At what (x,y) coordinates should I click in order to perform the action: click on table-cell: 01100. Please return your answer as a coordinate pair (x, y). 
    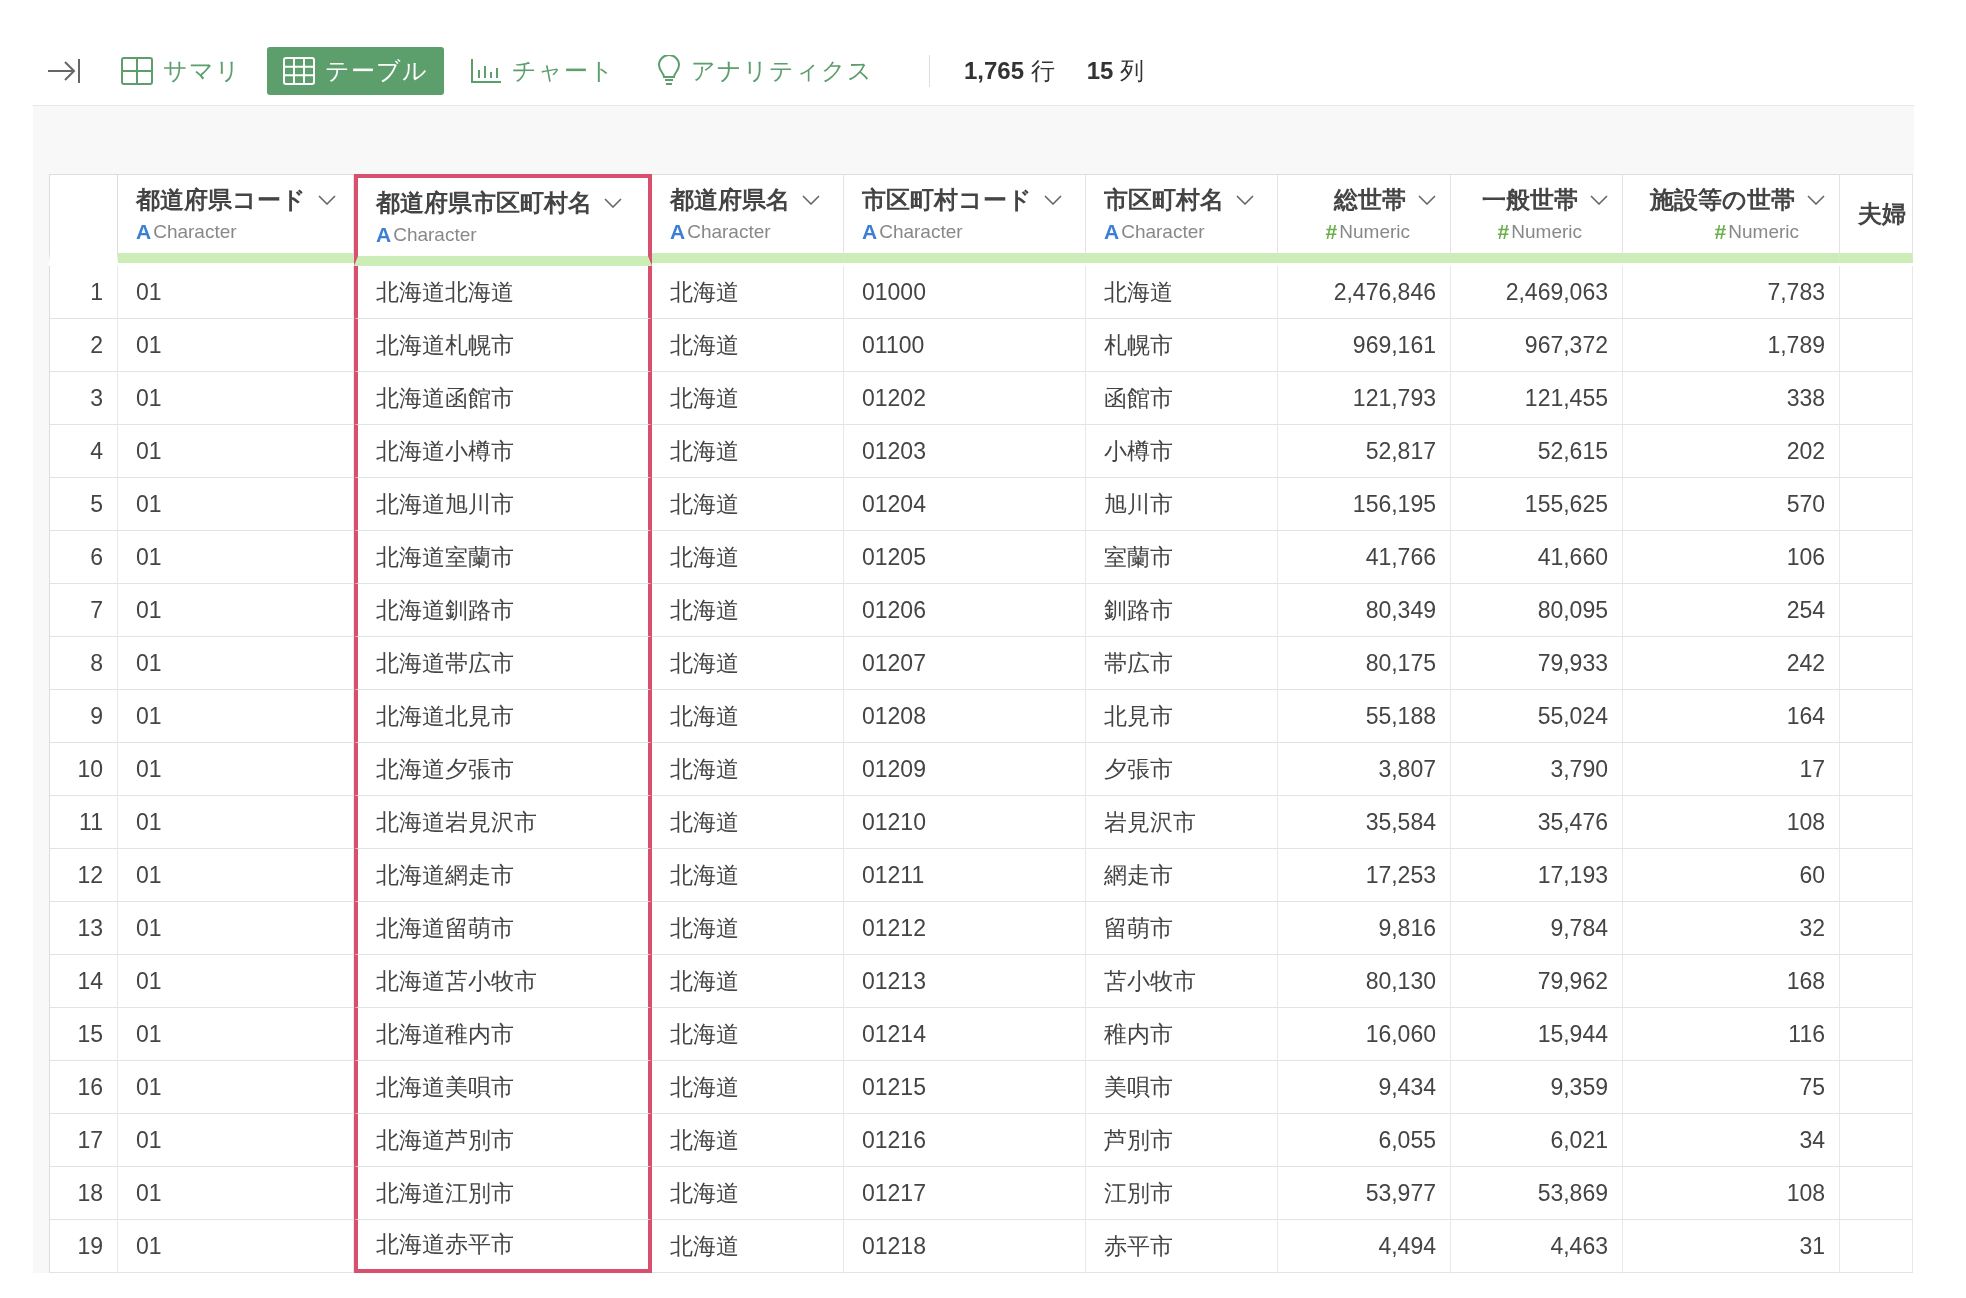
    Looking at the image, I should click on (965, 345).